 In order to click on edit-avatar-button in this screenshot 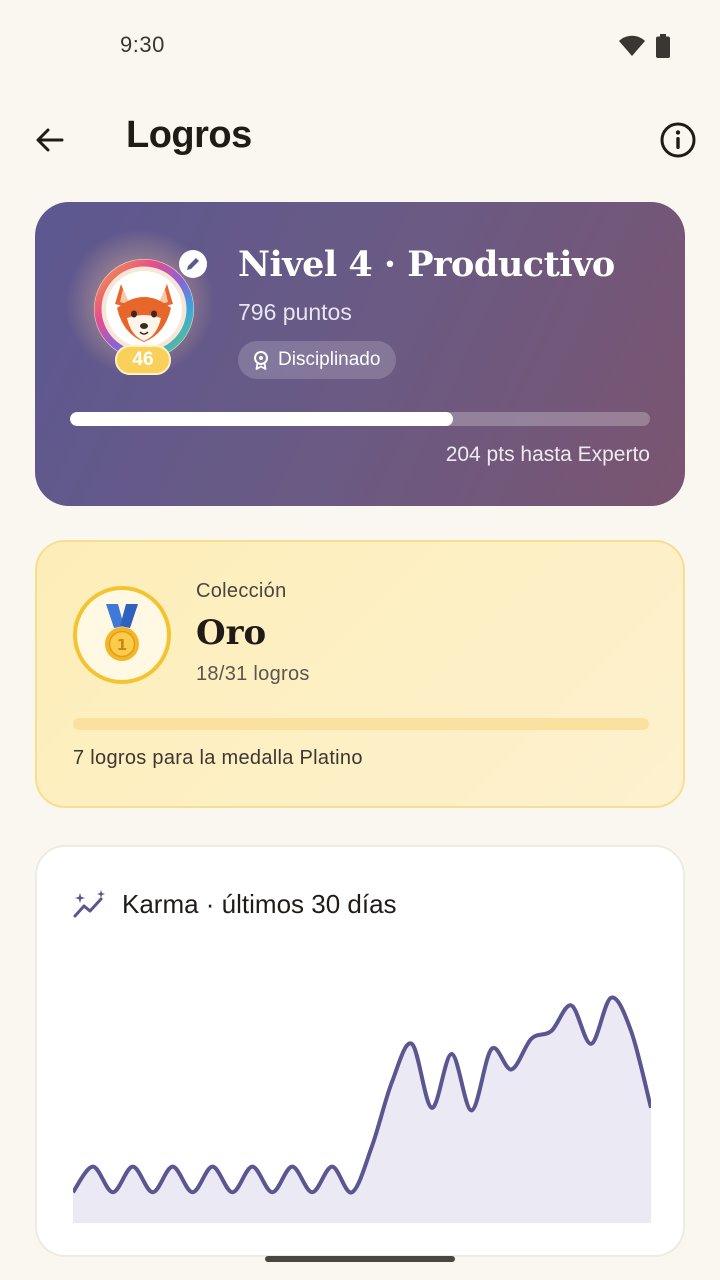, I will do `click(193, 264)`.